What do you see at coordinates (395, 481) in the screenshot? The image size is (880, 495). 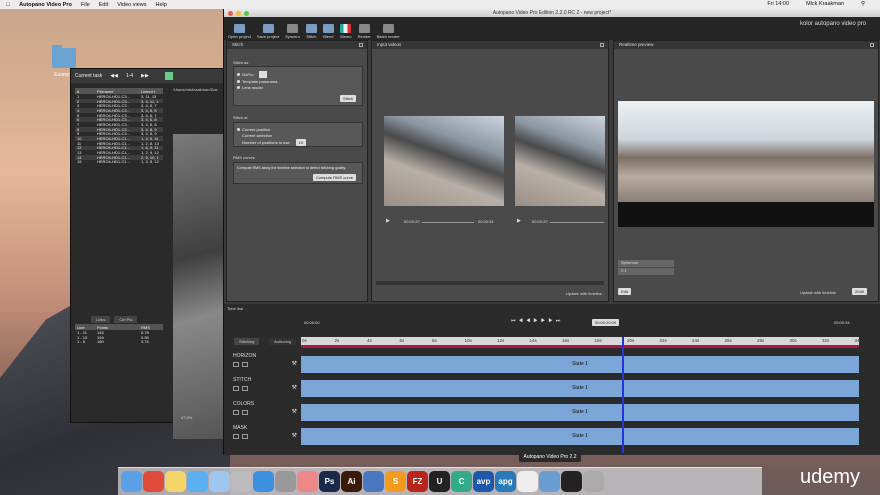 I see `sublime-icon: S` at bounding box center [395, 481].